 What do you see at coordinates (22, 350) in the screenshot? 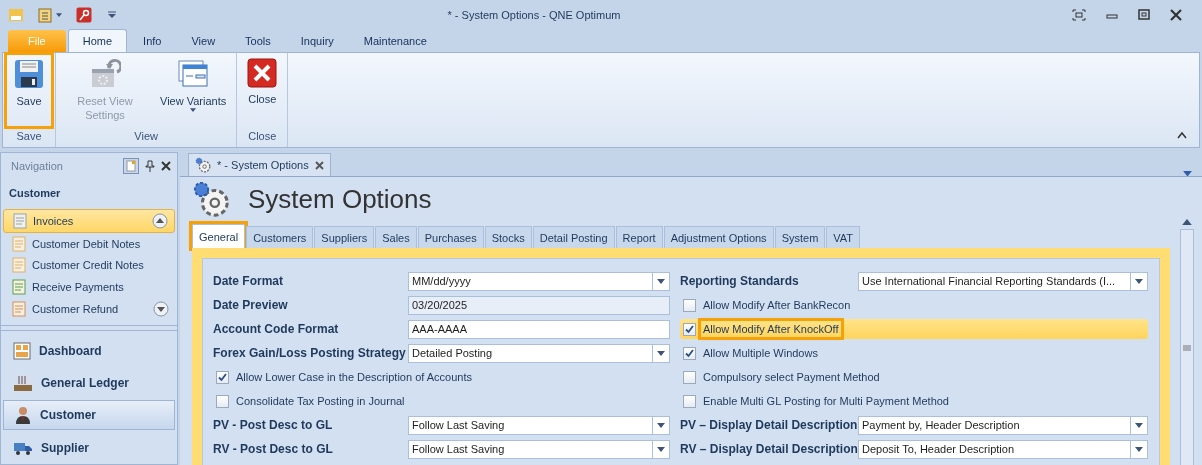
I see `dashboard-icon` at bounding box center [22, 350].